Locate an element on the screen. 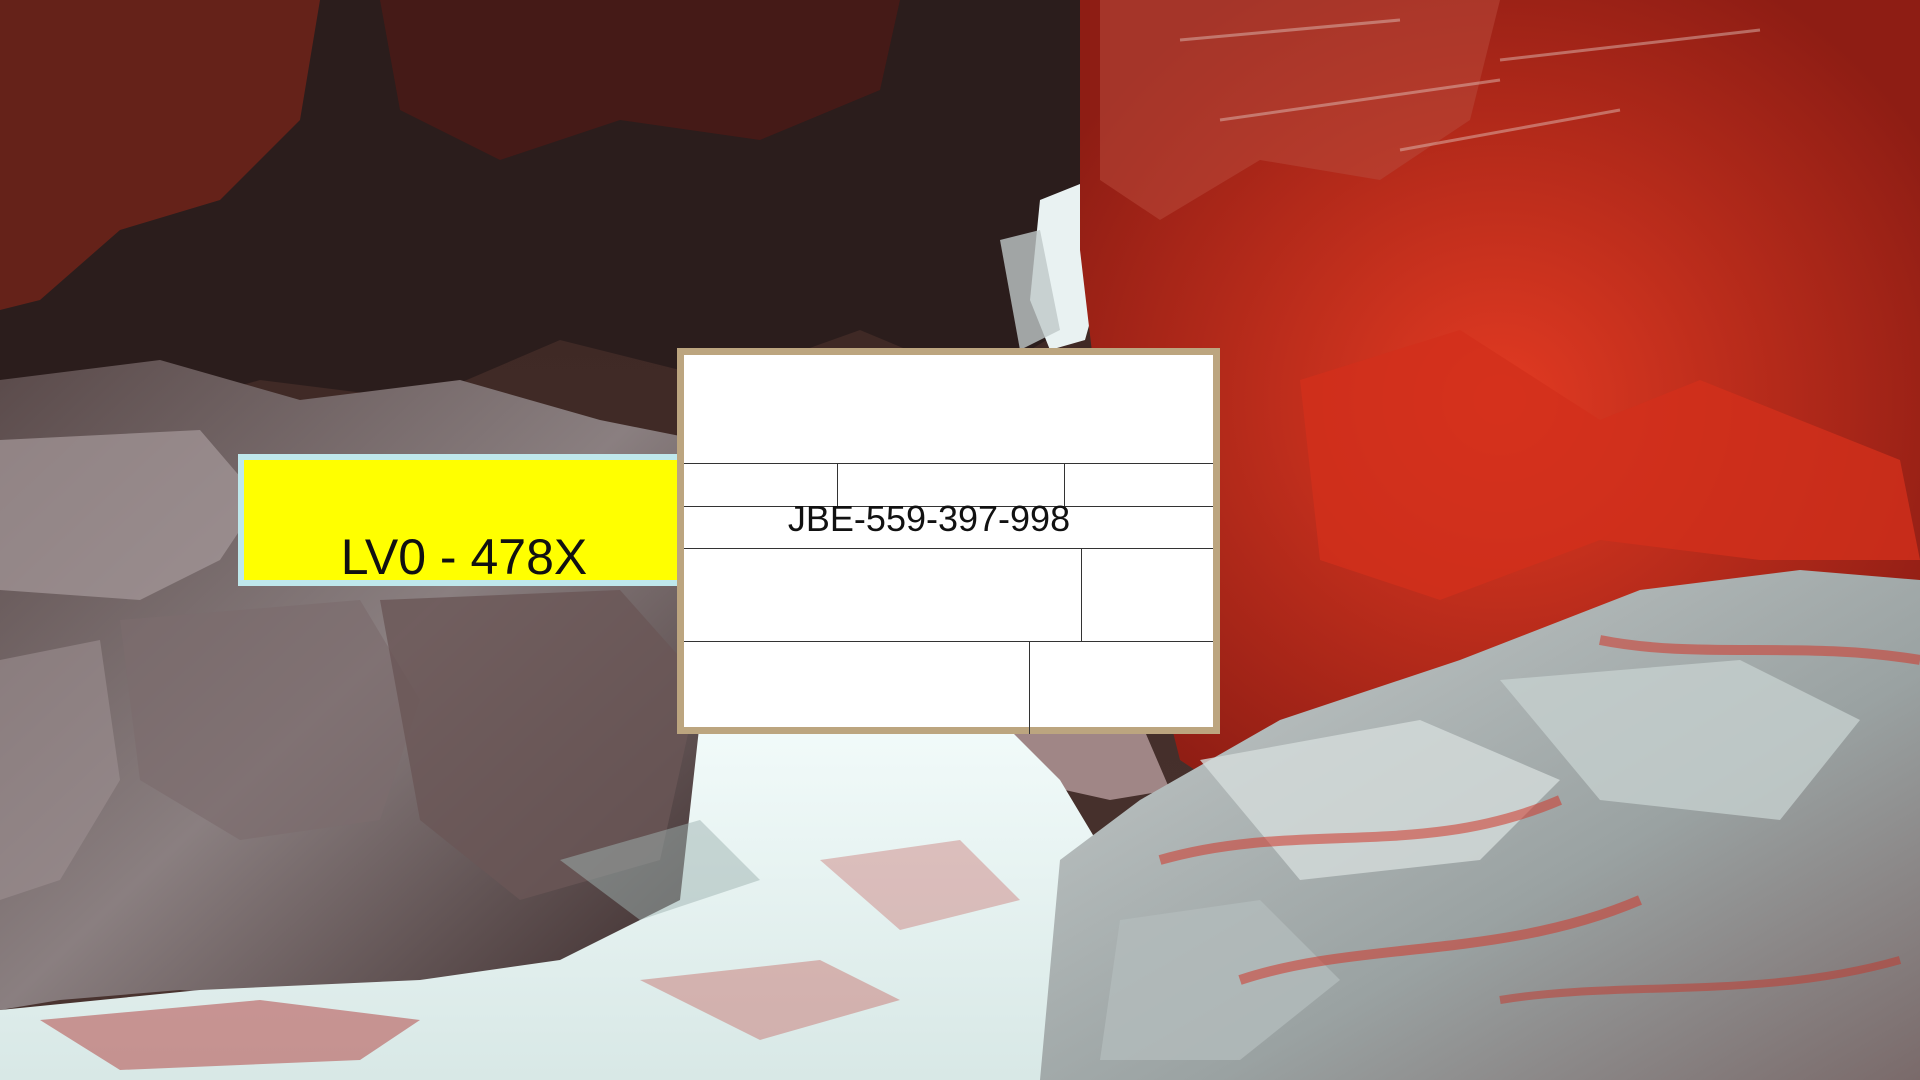 This screenshot has height=1080, width=1920. license-plate-label: LV0 - 478X is located at coordinates (461, 520).